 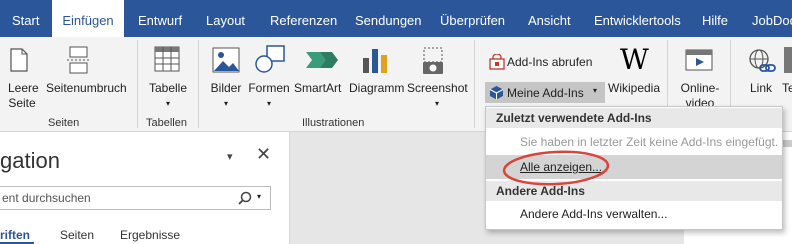 What do you see at coordinates (303, 18) in the screenshot?
I see `tab-referenzen: Referenzen` at bounding box center [303, 18].